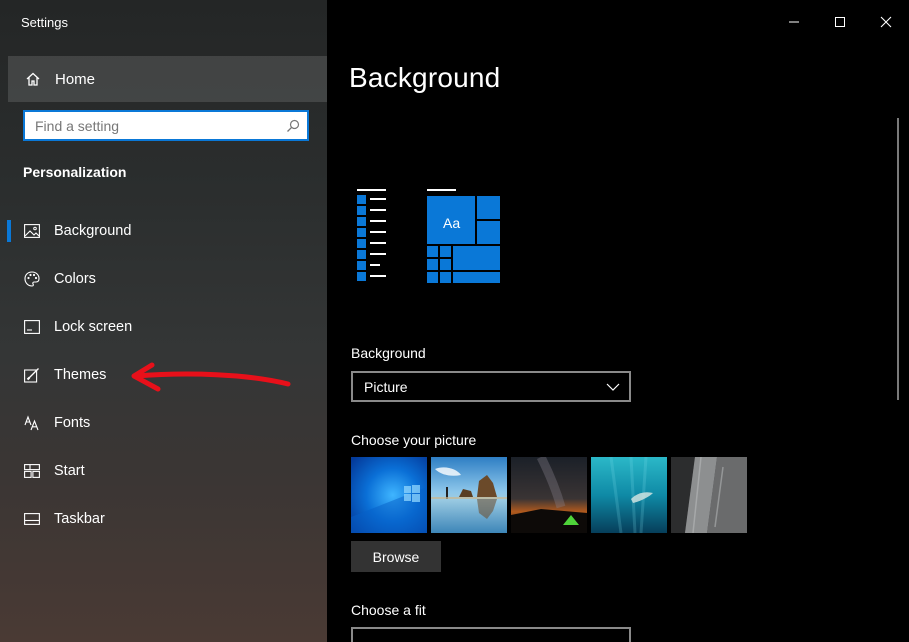 Image resolution: width=909 pixels, height=642 pixels. Describe the element at coordinates (425, 77) in the screenshot. I see `page-title: Background` at that location.